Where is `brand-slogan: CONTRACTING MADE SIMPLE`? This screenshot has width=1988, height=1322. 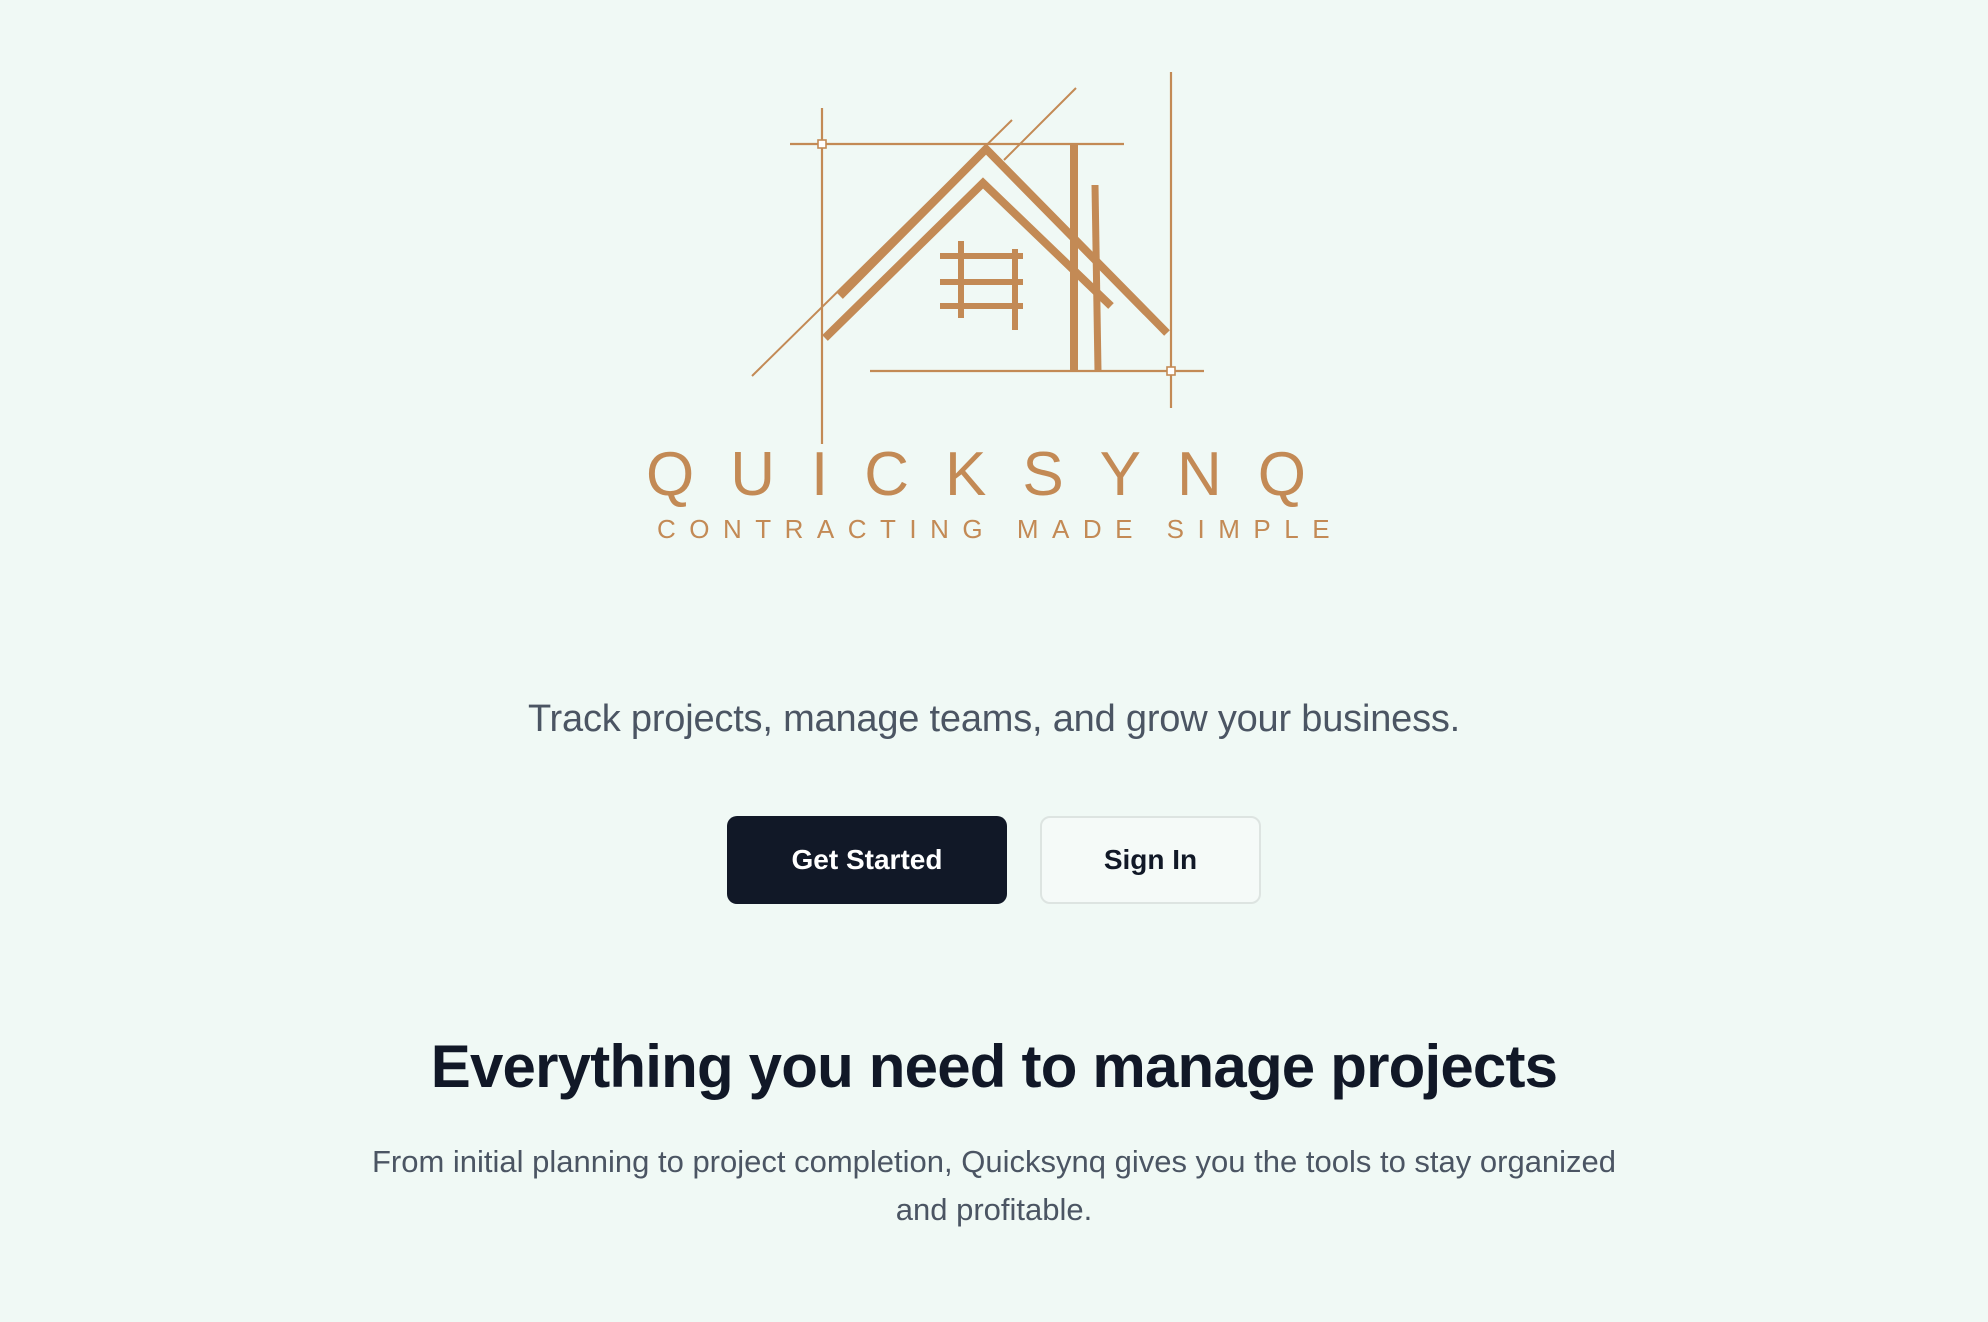 brand-slogan: CONTRACTING MADE SIMPLE is located at coordinates (1000, 529).